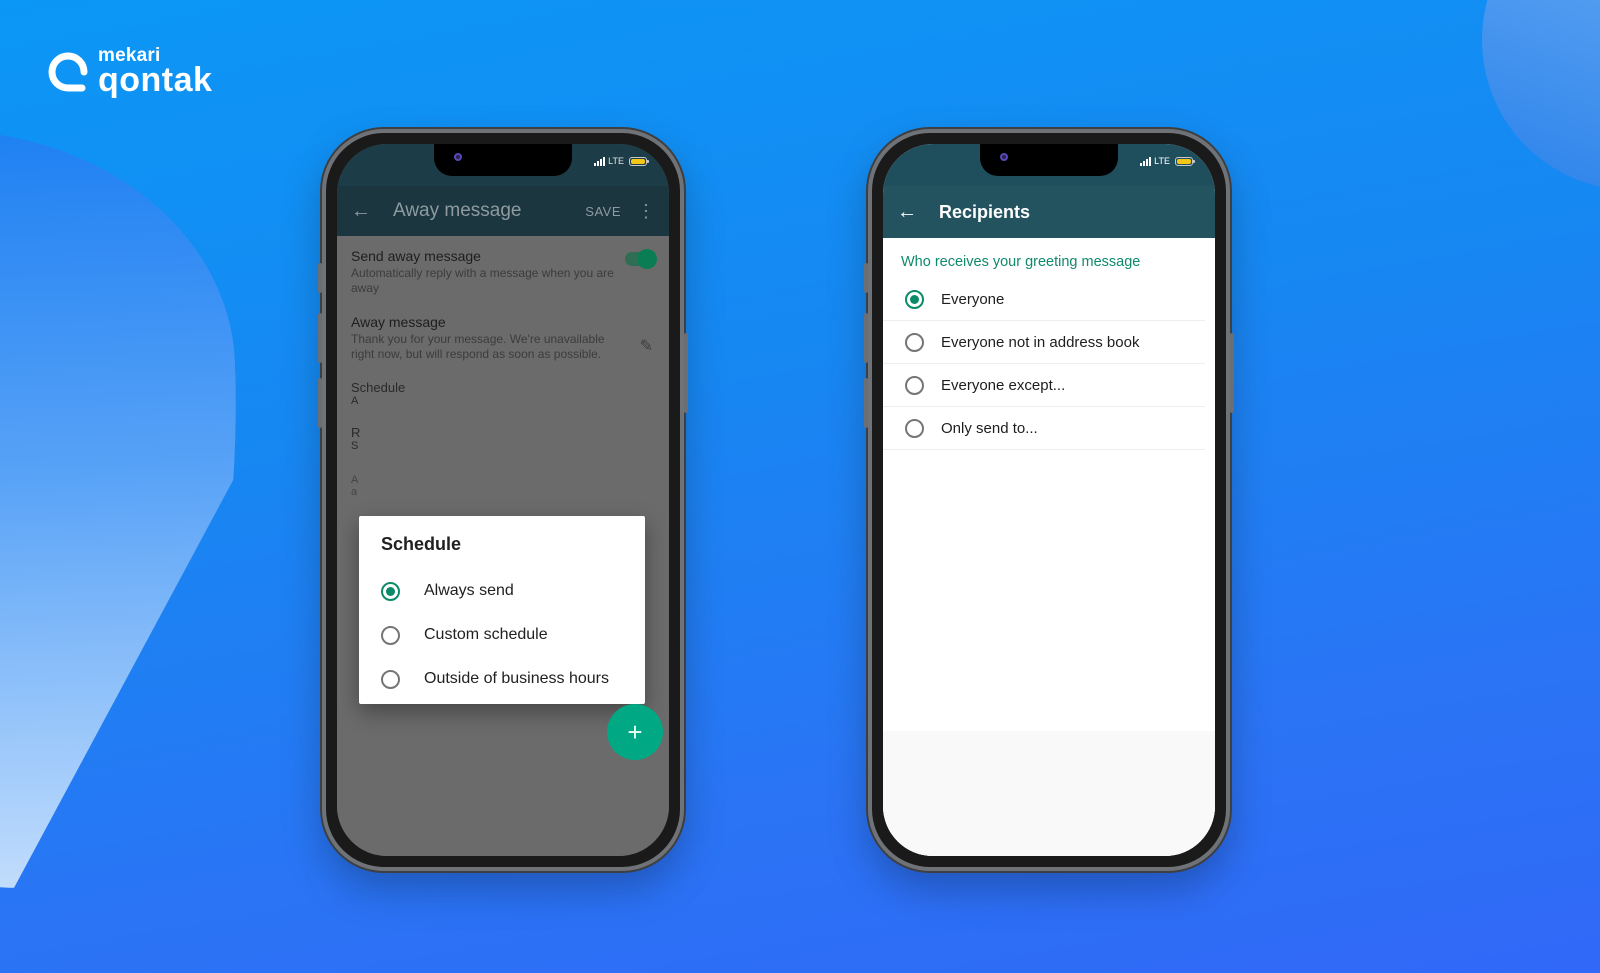 The width and height of the screenshot is (1600, 973). Describe the element at coordinates (646, 211) in the screenshot. I see `more-vertical-icon: ⋮` at that location.